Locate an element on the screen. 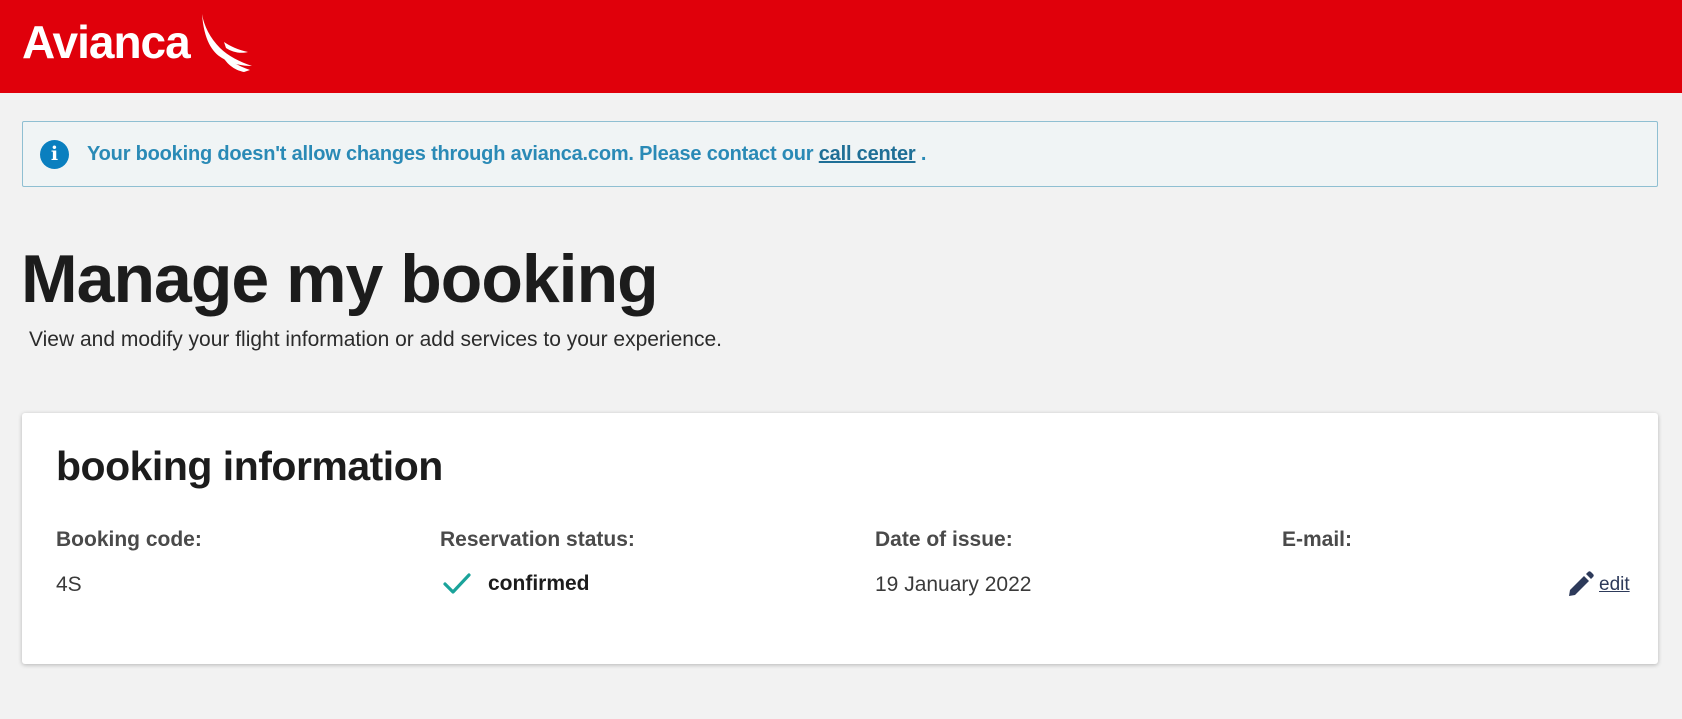  top-header: Avianca is located at coordinates (841, 46).